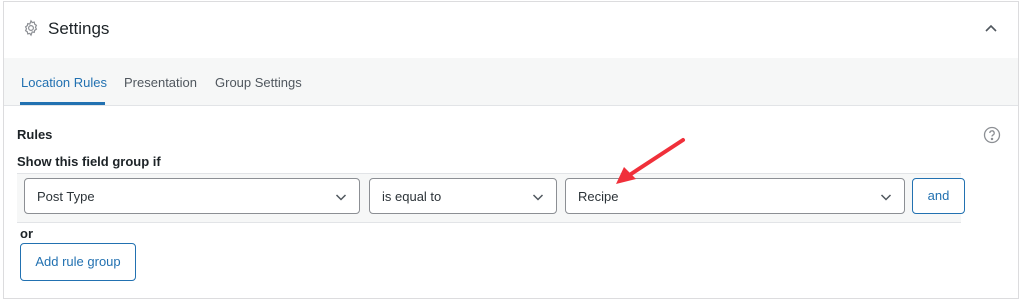 This screenshot has width=1024, height=301. What do you see at coordinates (89, 161) in the screenshot?
I see `show-field-group-label: Show this field group if` at bounding box center [89, 161].